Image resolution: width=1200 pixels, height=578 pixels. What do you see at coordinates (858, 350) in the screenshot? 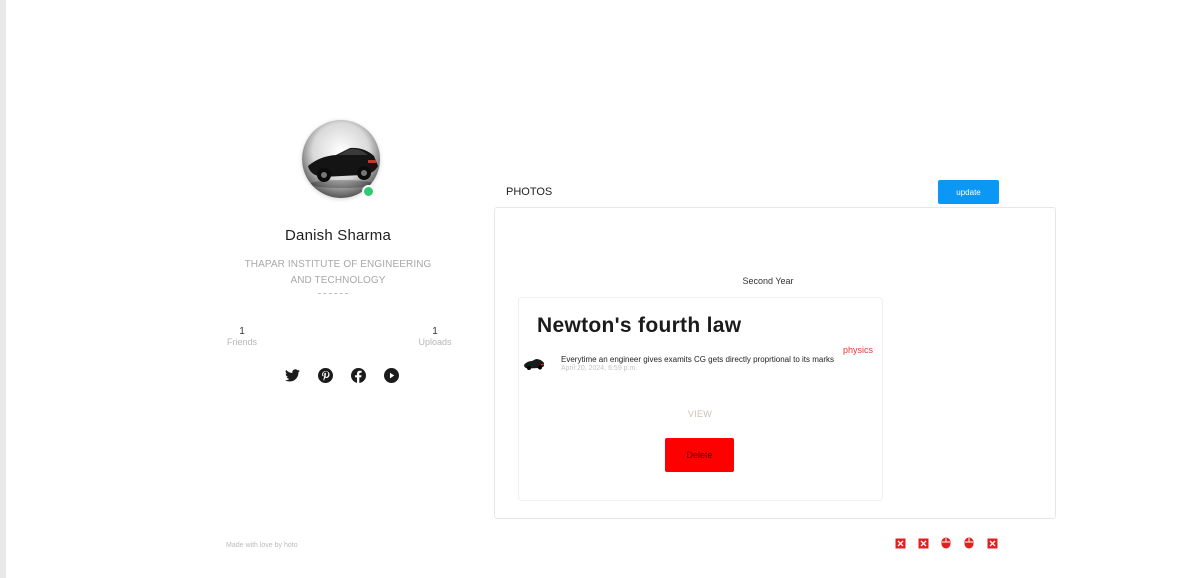
I see `post-tag: physics` at bounding box center [858, 350].